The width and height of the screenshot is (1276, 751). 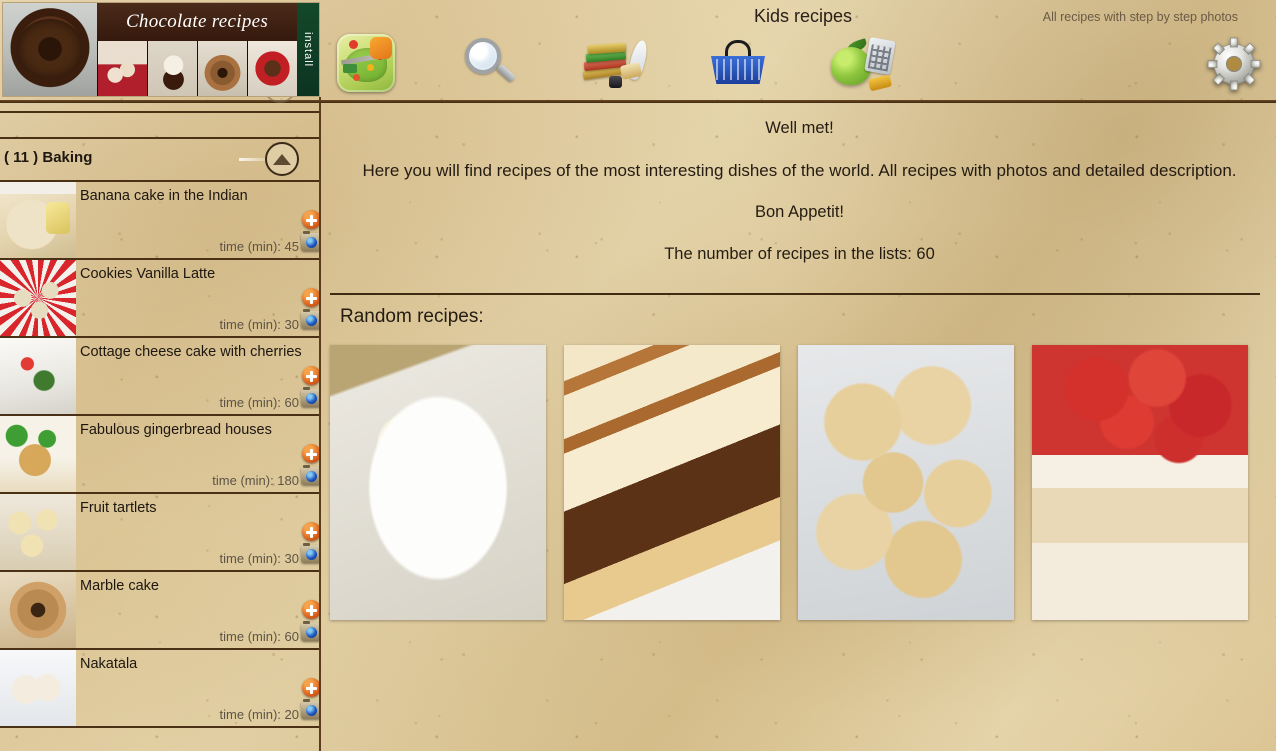 I want to click on collapse-toggle-baking, so click(x=282, y=159).